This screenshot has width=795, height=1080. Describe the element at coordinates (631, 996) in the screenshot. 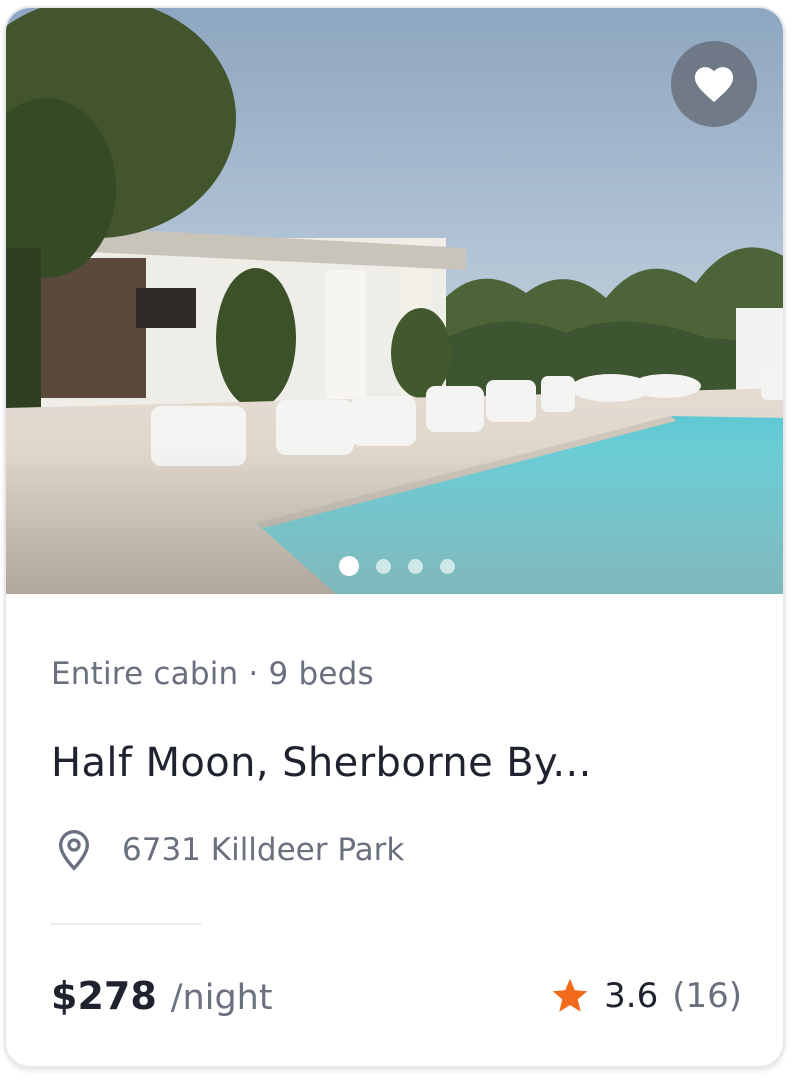

I see `rating-score: 3.6` at that location.